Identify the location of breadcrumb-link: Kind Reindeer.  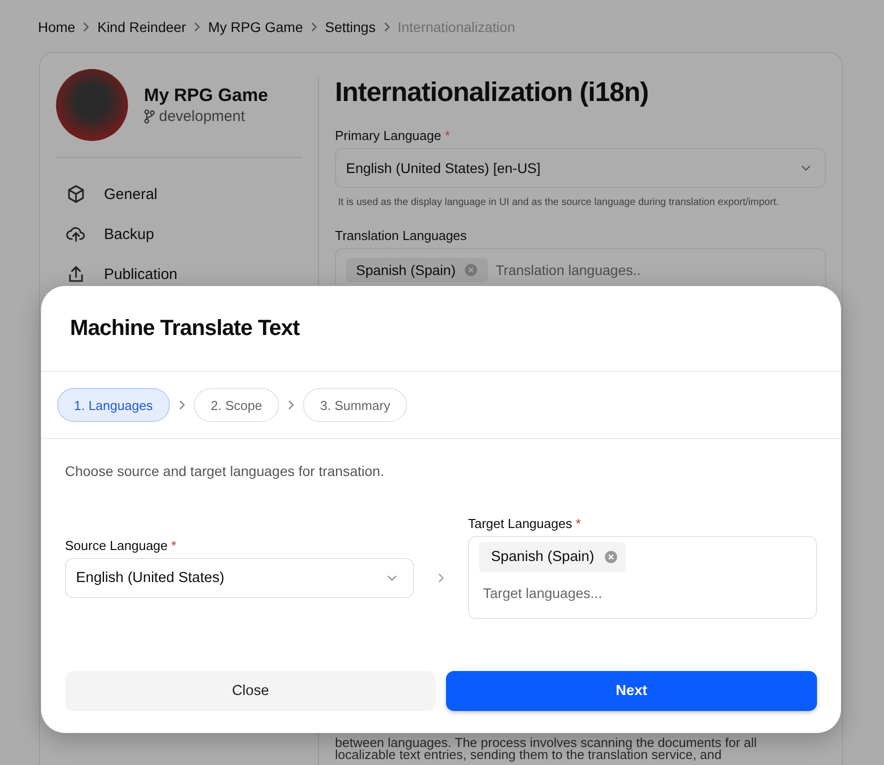
(141, 27).